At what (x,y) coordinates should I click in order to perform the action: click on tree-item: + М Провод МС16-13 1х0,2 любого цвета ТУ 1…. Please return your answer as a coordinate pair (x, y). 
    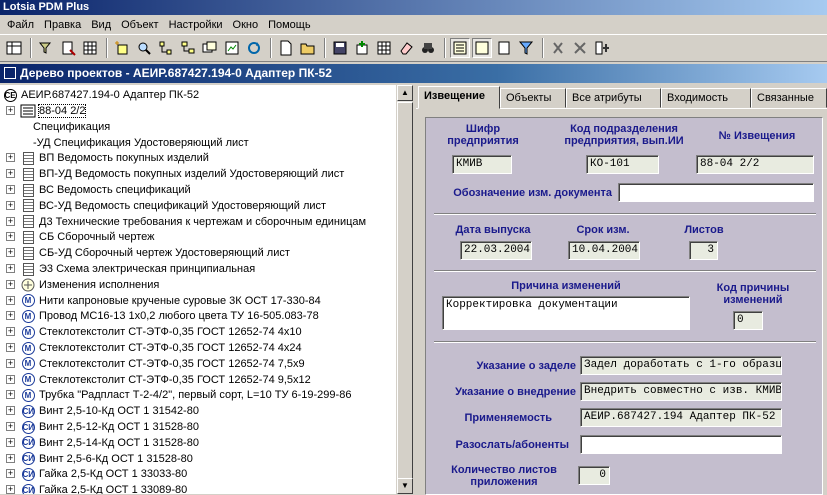
    Looking at the image, I should click on (159, 316).